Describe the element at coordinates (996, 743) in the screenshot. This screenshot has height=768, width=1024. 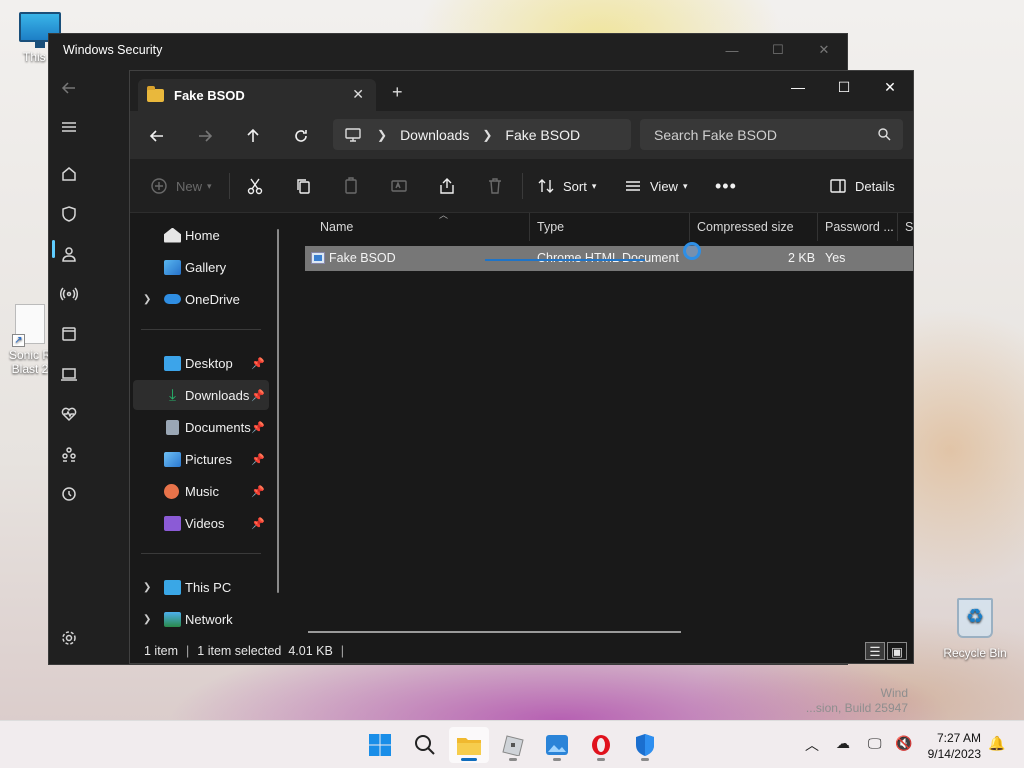
I see `notification-bell-icon: 🔔` at that location.